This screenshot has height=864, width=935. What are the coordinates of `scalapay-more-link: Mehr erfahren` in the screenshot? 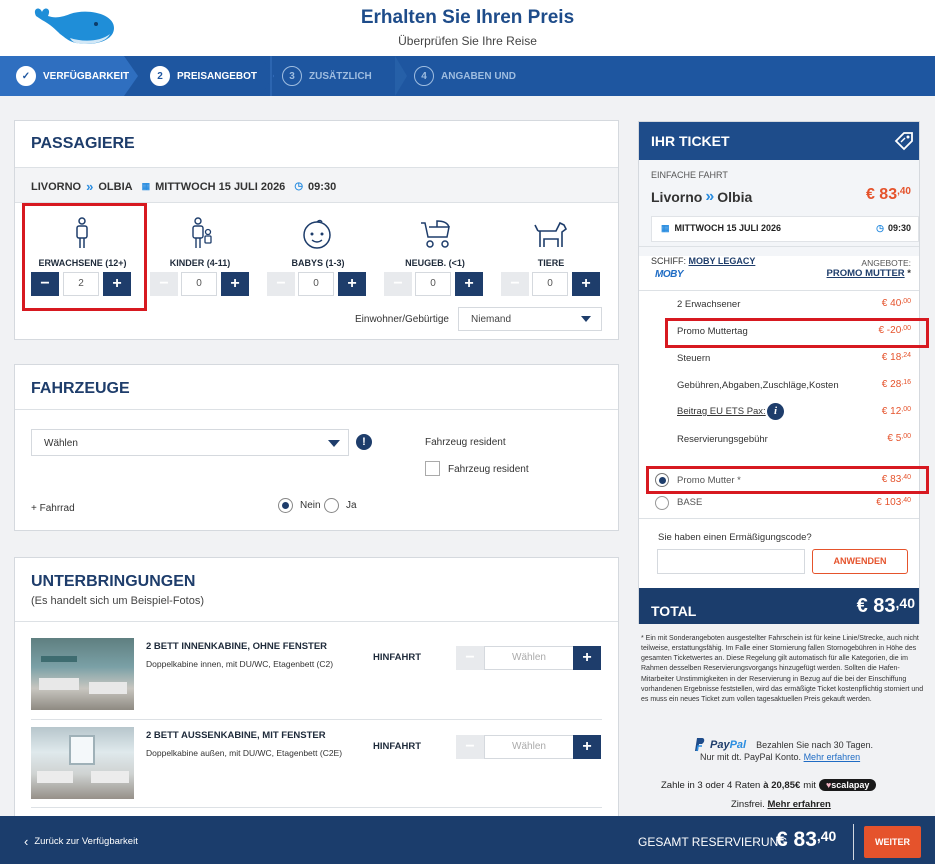 It's located at (798, 804).